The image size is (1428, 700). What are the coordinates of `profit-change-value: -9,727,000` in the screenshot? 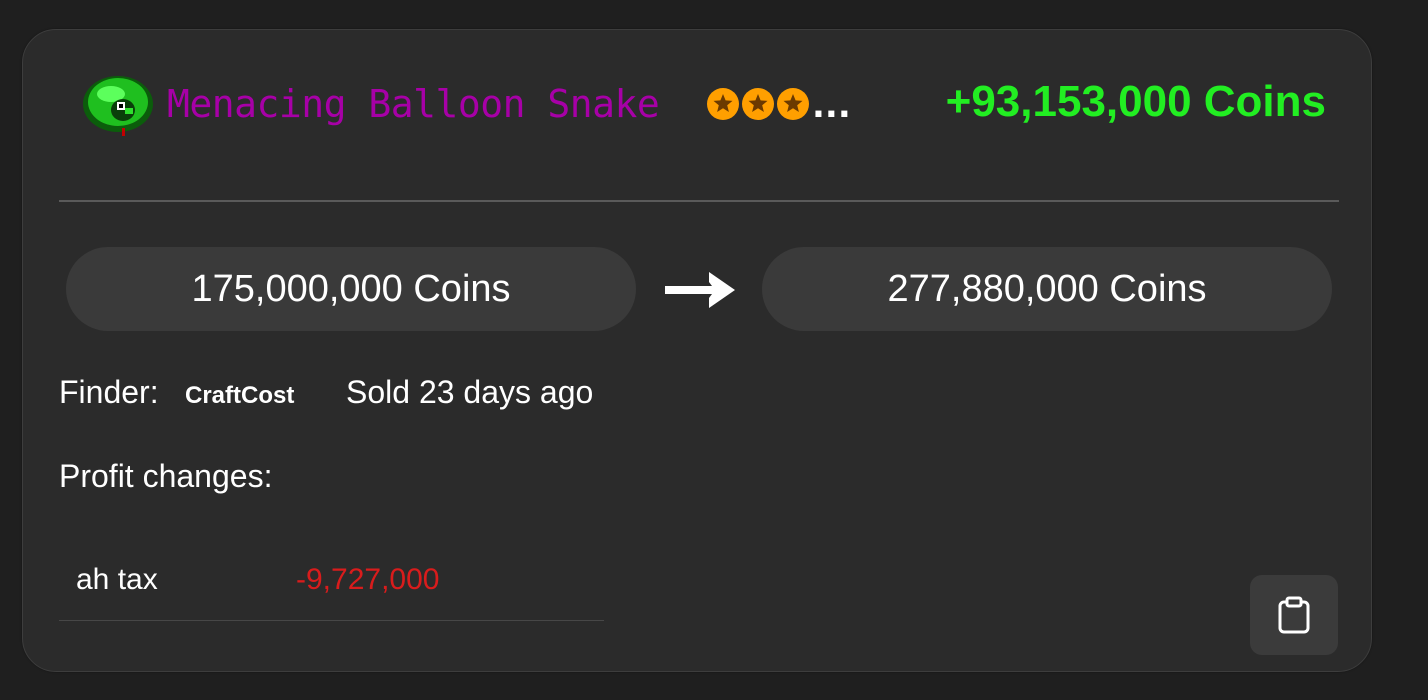 It's located at (368, 579).